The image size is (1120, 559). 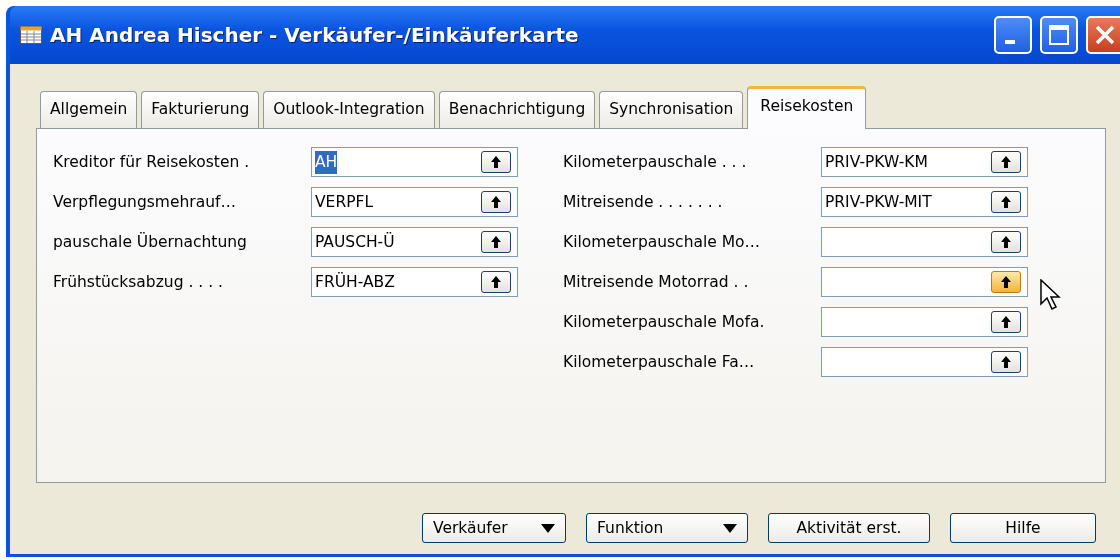 I want to click on field-label: Kilometerpauschale . . ., so click(x=655, y=162).